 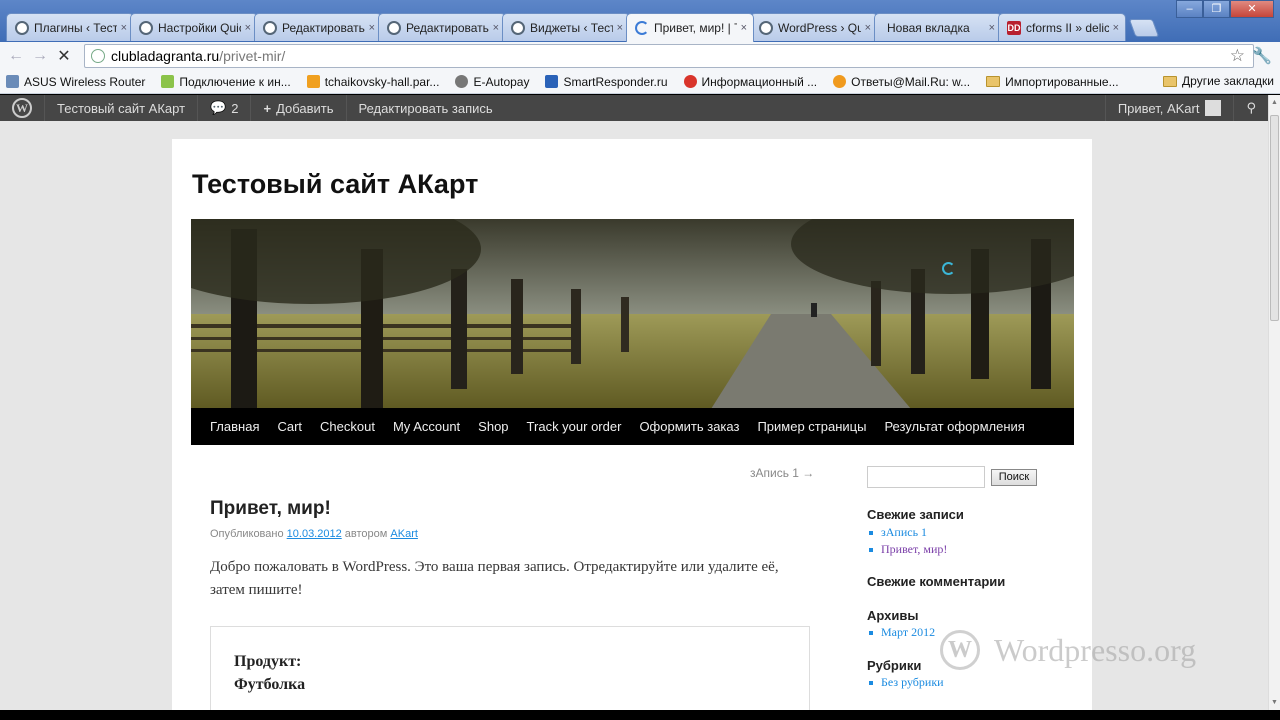 What do you see at coordinates (566, 27) in the screenshot?
I see `tab-widgets: Виджеты ‹ Тест ×` at bounding box center [566, 27].